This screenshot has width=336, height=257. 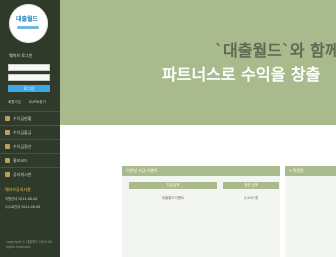 What do you see at coordinates (14, 102) in the screenshot?
I see `signup-link: 회원가입` at bounding box center [14, 102].